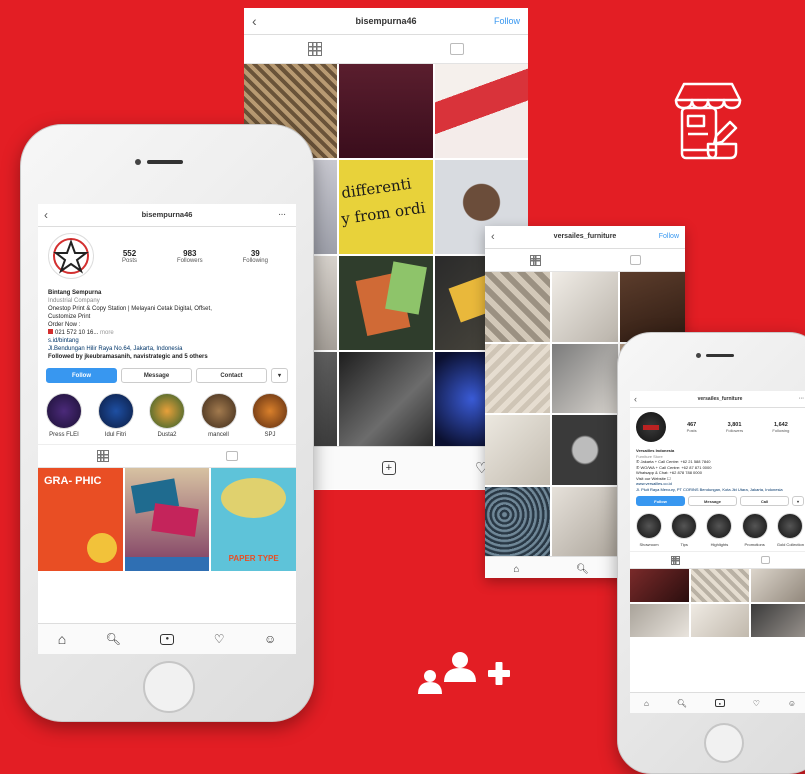 The height and width of the screenshot is (774, 805). What do you see at coordinates (115, 415) in the screenshot?
I see `highlight-item: Idul Fitri` at bounding box center [115, 415].